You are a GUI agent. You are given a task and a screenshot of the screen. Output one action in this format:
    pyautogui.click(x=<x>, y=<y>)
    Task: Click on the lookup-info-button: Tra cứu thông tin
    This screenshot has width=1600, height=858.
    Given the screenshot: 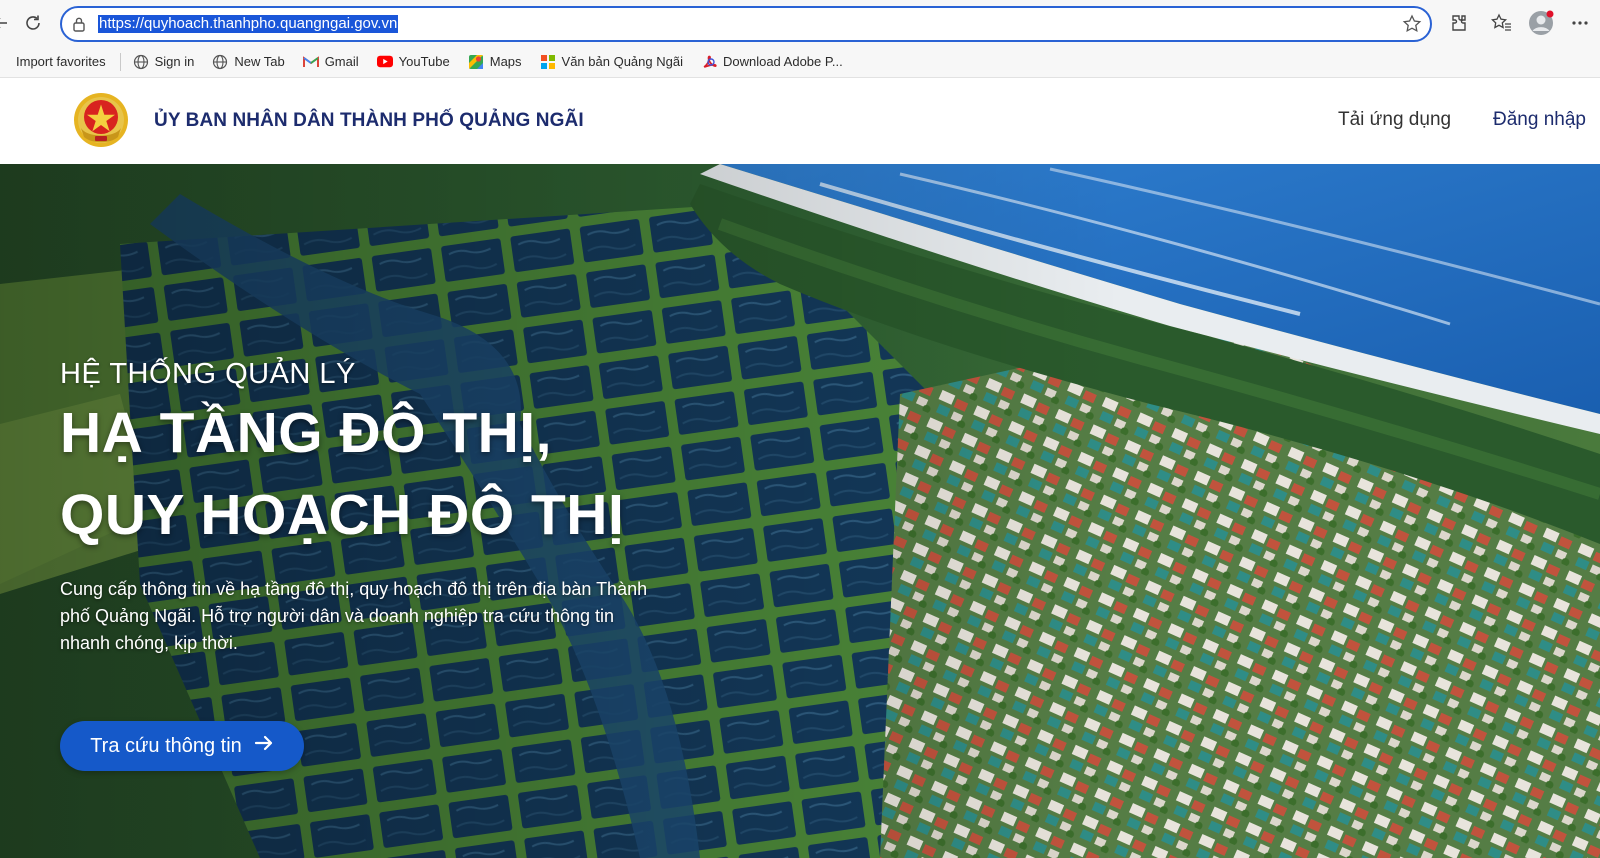 What is the action you would take?
    pyautogui.click(x=182, y=746)
    